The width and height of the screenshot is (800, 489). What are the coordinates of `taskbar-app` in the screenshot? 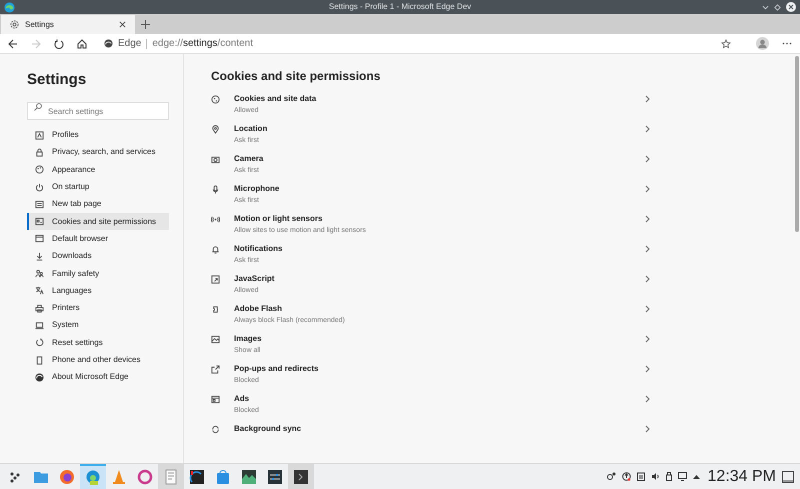 It's located at (301, 476).